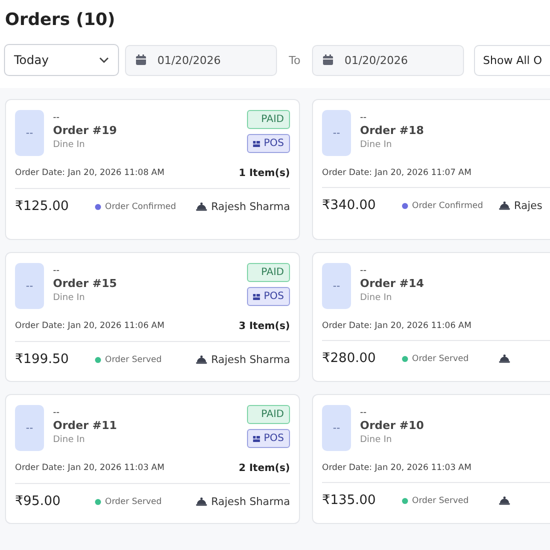 This screenshot has height=550, width=550. Describe the element at coordinates (152, 459) in the screenshot. I see `order-card: -- -- Order #11 Dine In PAID POS Order Date: Jan 20, 2026 11:03 AM 2 Item(s) ₹95.00 Order Served Rajesh Sharma` at that location.